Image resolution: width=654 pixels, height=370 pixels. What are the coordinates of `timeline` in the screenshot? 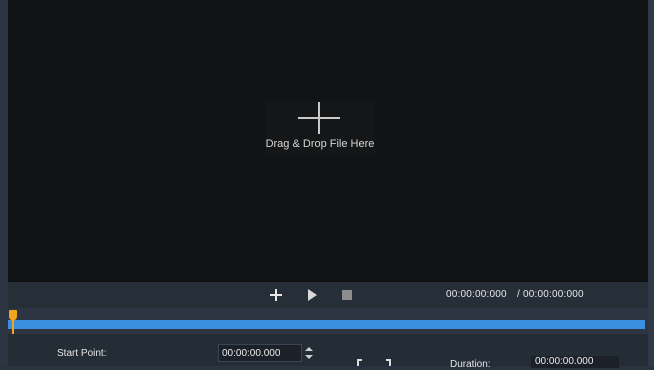 It's located at (328, 323).